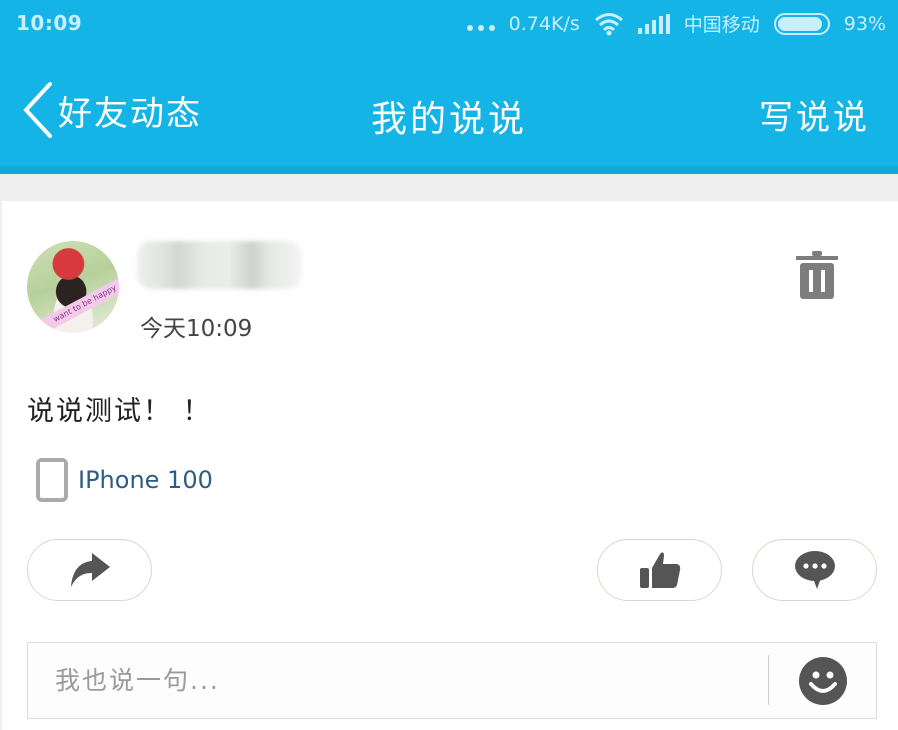 This screenshot has width=898, height=730. Describe the element at coordinates (78, 303) in the screenshot. I see `avatar-caption: want to be happy` at that location.